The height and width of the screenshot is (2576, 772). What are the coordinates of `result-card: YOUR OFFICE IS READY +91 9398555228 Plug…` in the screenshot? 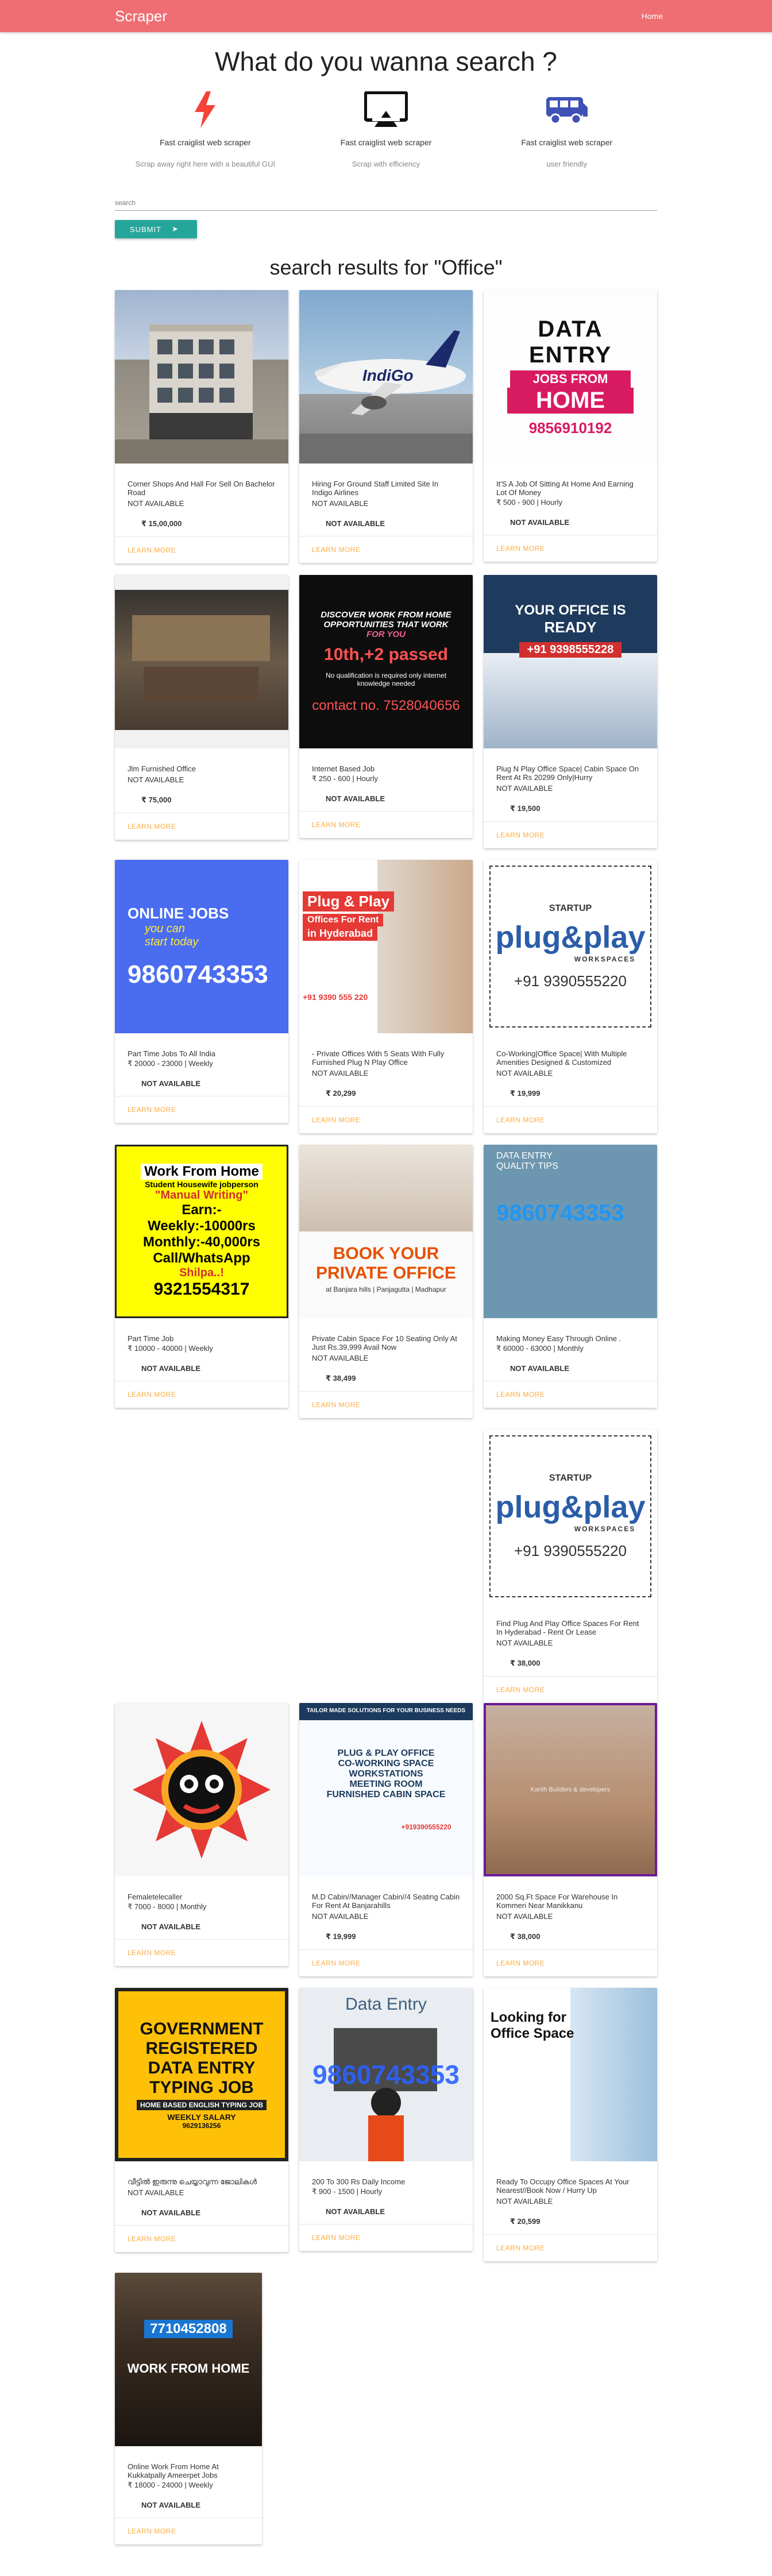 It's located at (570, 711).